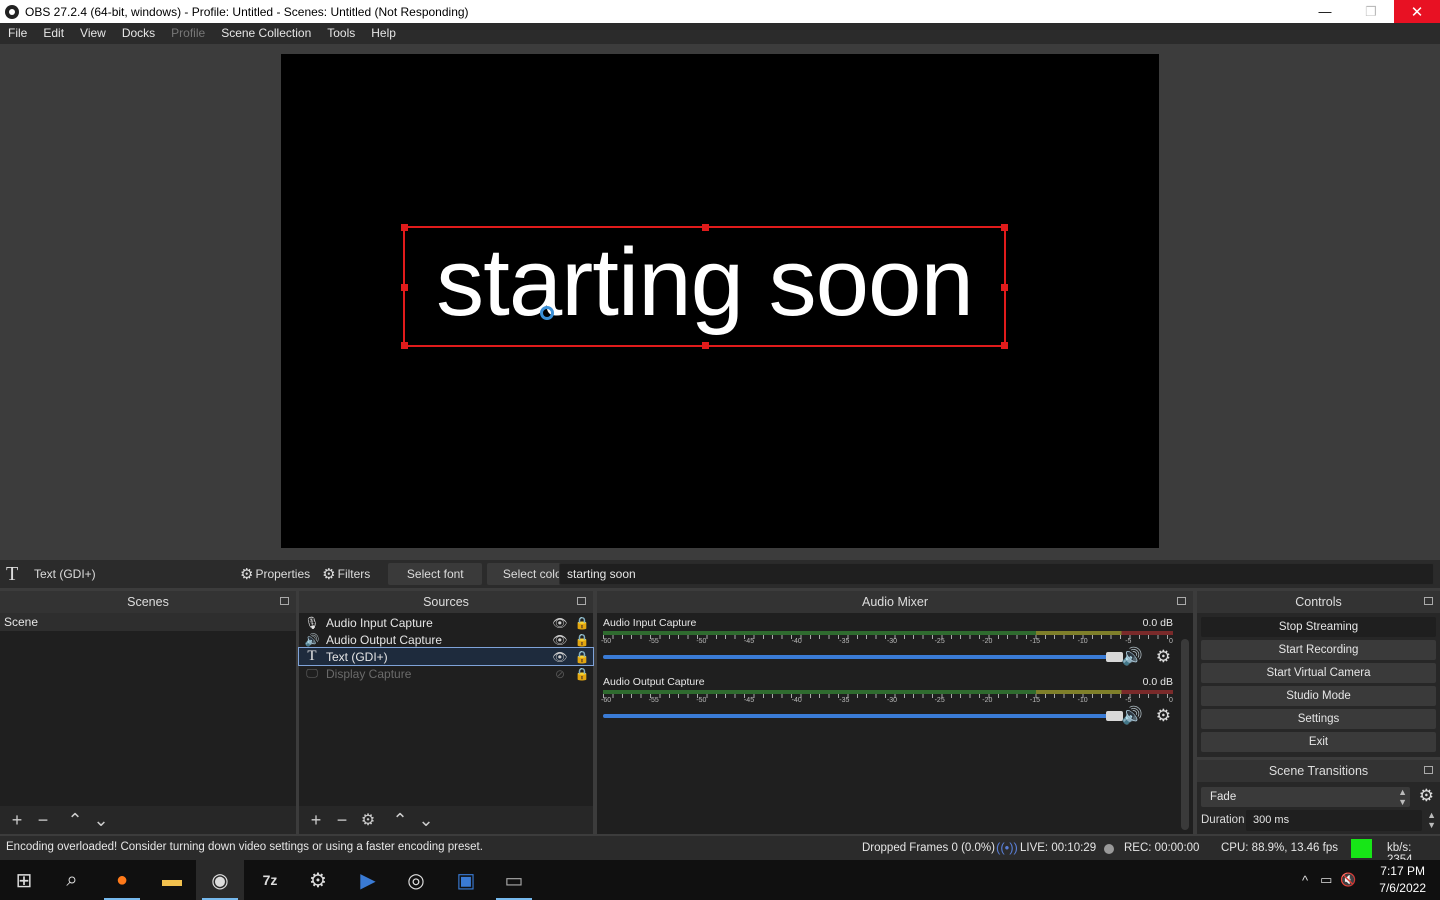 This screenshot has width=1440, height=900. Describe the element at coordinates (446, 622) in the screenshot. I see `source-item: 🎙 Audio Input Capture 👁 🔒` at that location.